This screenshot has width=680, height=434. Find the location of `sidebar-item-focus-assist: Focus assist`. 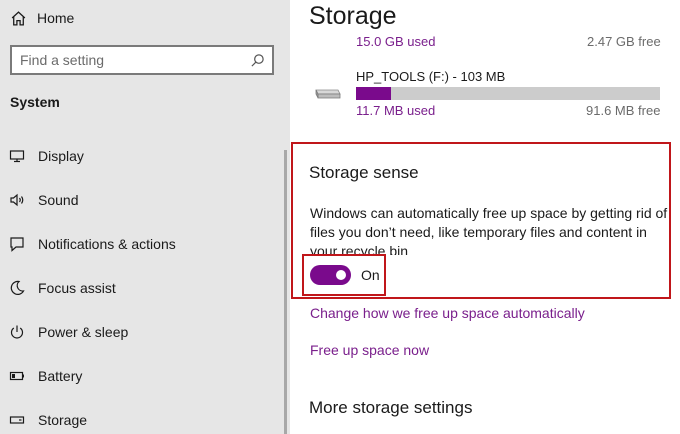

sidebar-item-focus-assist: Focus assist is located at coordinates (142, 288).